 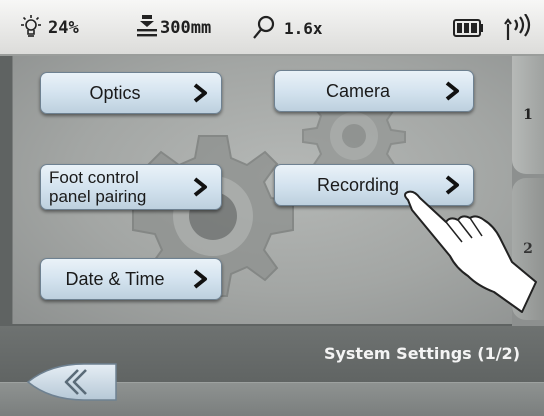 What do you see at coordinates (98, 196) in the screenshot?
I see `foot-control-label-line2: panel pairing` at bounding box center [98, 196].